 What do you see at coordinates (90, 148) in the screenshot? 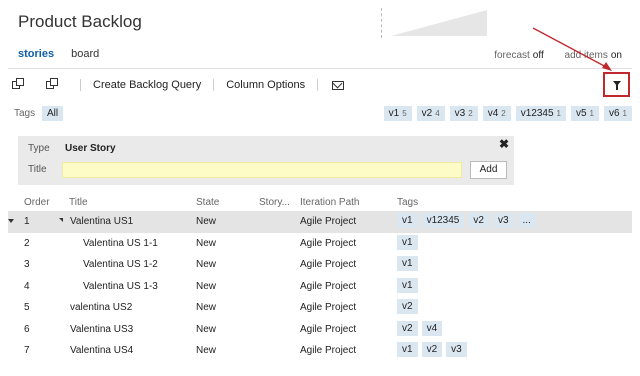
I see `type-selector: User Story` at bounding box center [90, 148].